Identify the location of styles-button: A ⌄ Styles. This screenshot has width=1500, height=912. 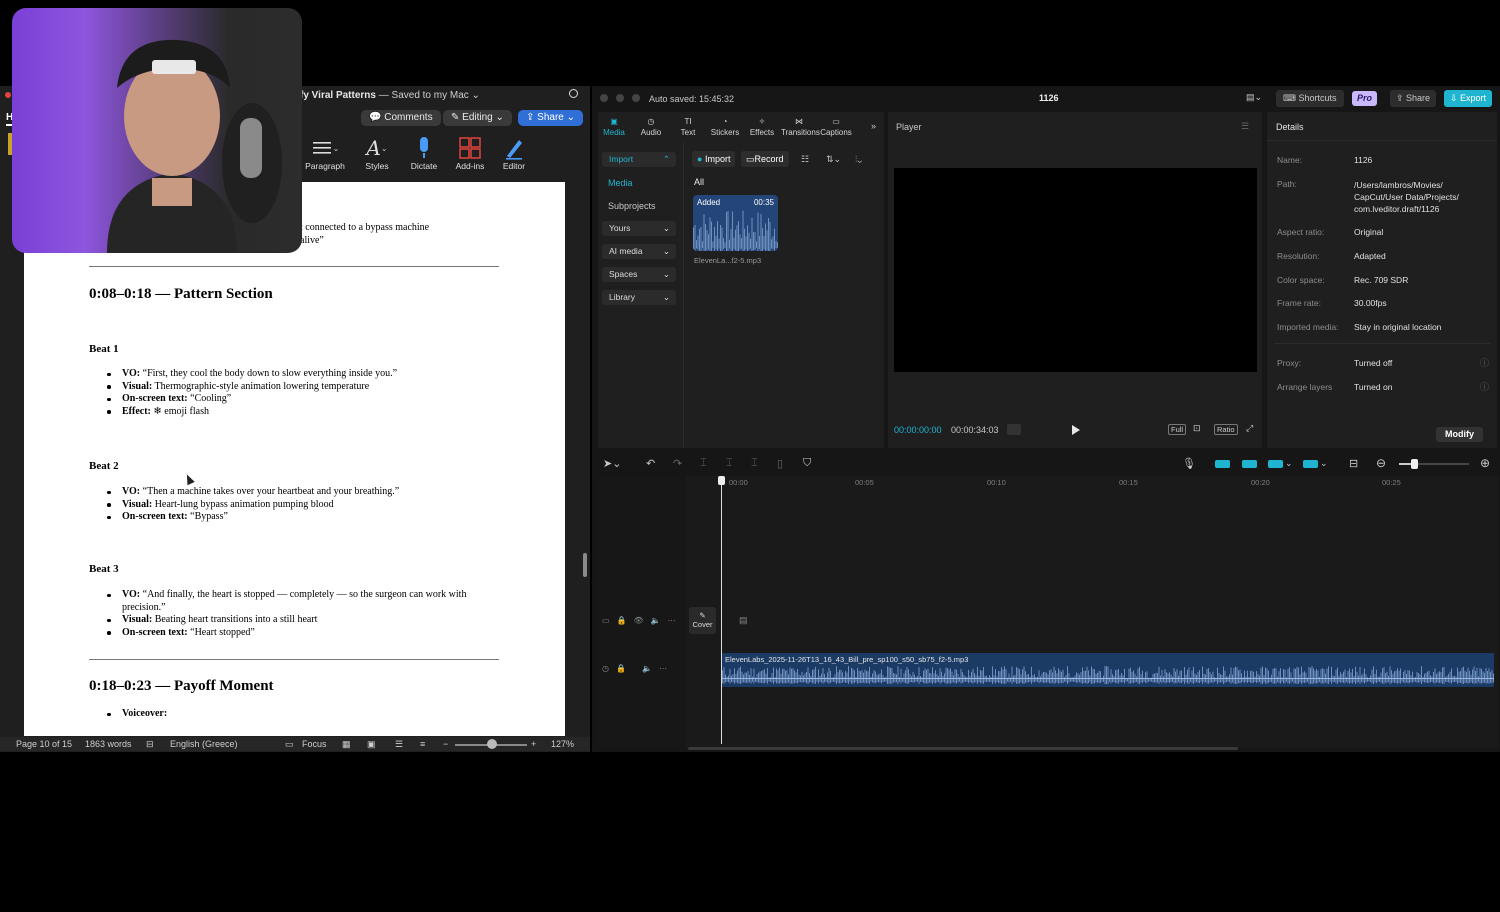
(377, 153).